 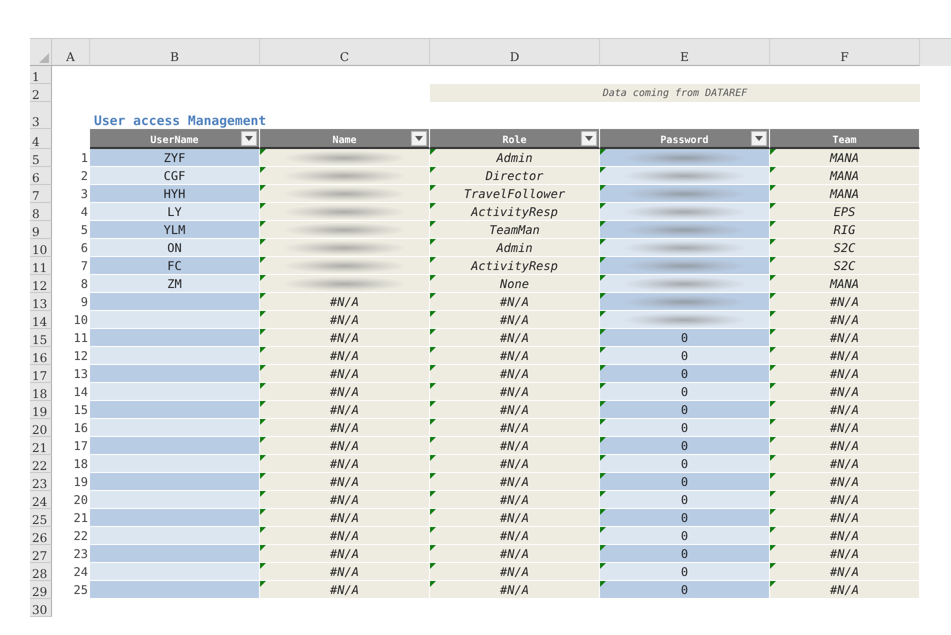 I want to click on row-index: 18, so click(x=80, y=464).